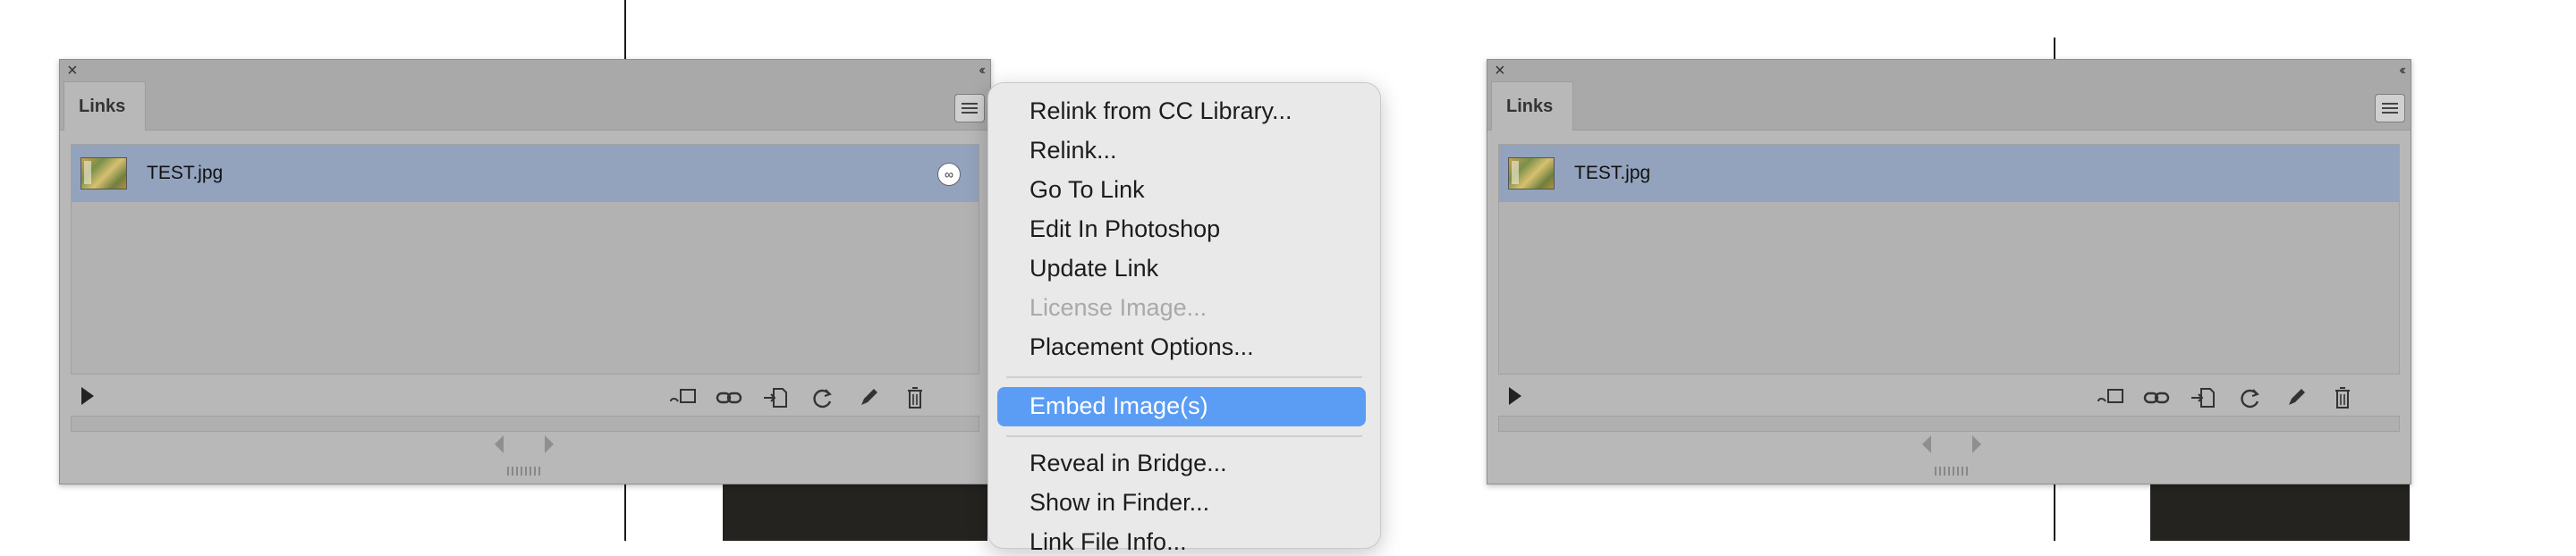  What do you see at coordinates (1949, 173) in the screenshot?
I see `link-row: TEST.jpg` at bounding box center [1949, 173].